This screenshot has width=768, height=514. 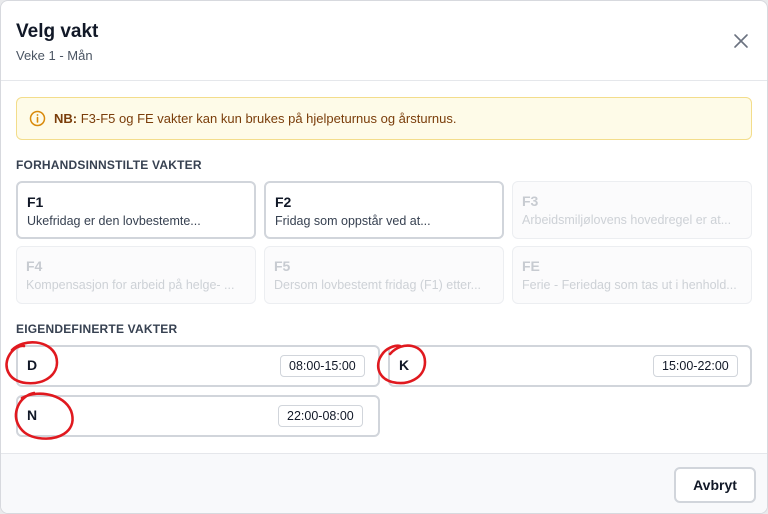 What do you see at coordinates (32, 415) in the screenshot?
I see `shift-code: N` at bounding box center [32, 415].